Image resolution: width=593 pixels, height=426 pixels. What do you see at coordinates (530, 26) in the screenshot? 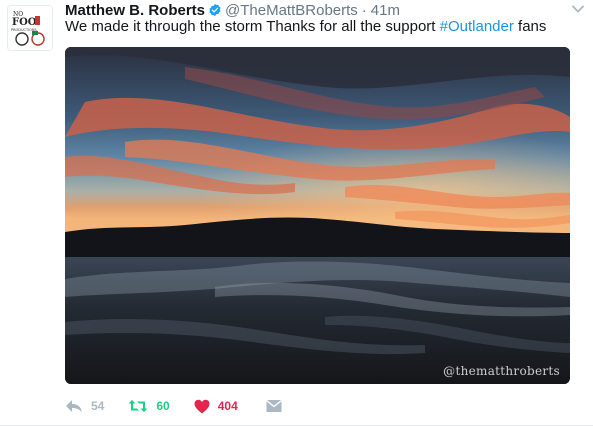
I see `tweet-text-tail: fans` at bounding box center [530, 26].